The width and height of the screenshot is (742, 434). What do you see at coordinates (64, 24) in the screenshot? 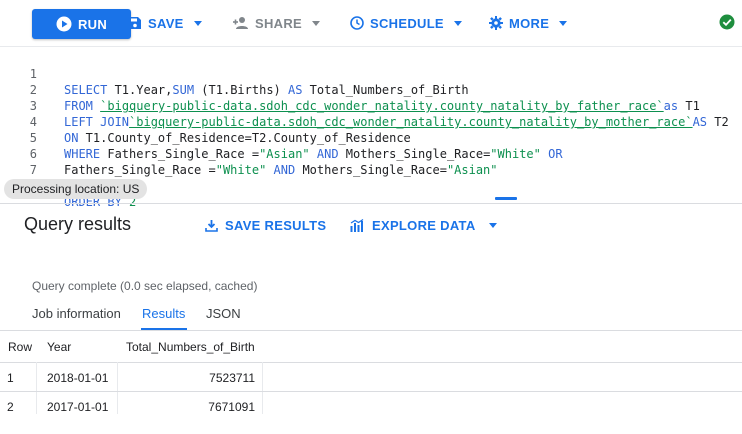
I see `play-icon` at bounding box center [64, 24].